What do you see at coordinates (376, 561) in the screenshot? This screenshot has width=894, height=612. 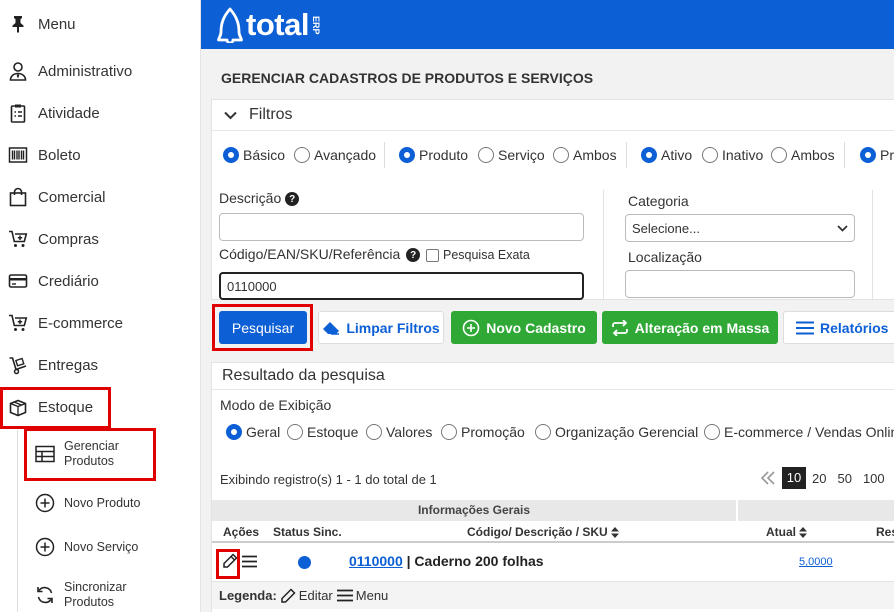 I see `product-code-link: 0110000` at bounding box center [376, 561].